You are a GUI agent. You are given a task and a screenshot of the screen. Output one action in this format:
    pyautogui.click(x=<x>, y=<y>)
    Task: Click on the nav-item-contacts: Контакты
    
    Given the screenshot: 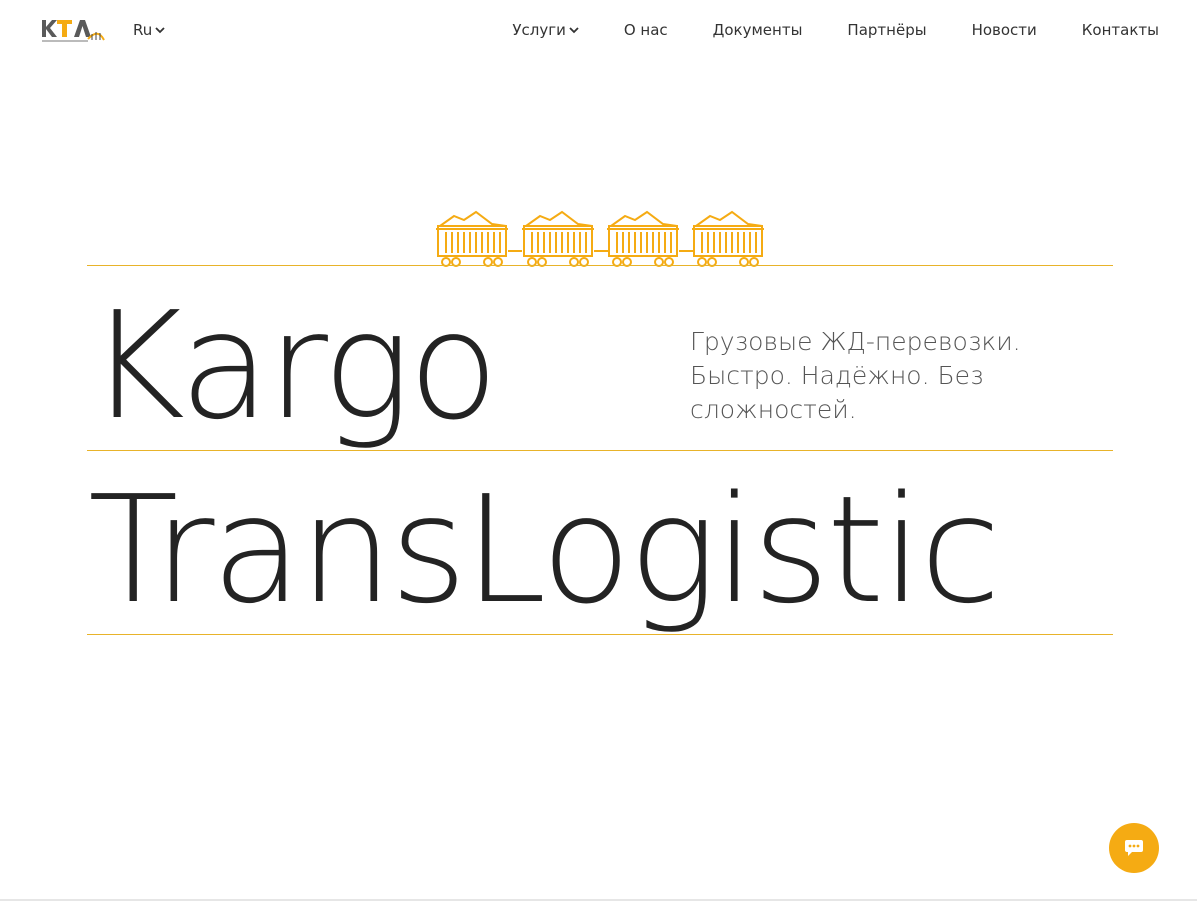 What is the action you would take?
    pyautogui.click(x=1120, y=30)
    